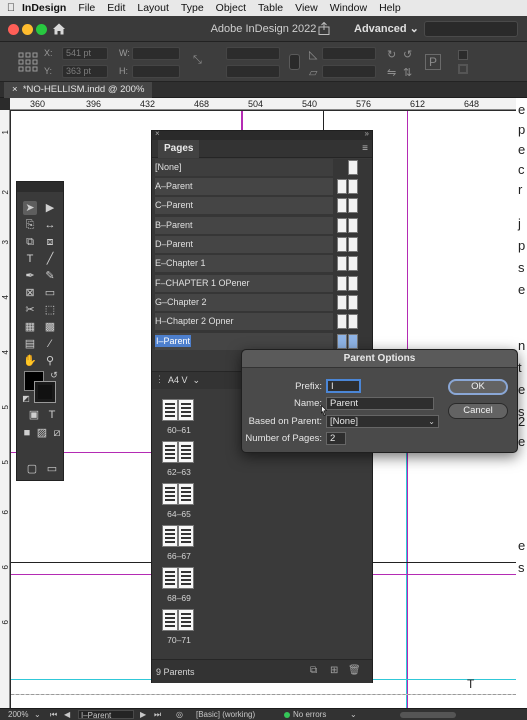 Image resolution: width=527 pixels, height=720 pixels. Describe the element at coordinates (45, 392) in the screenshot. I see `stroke-color-swatch` at that location.